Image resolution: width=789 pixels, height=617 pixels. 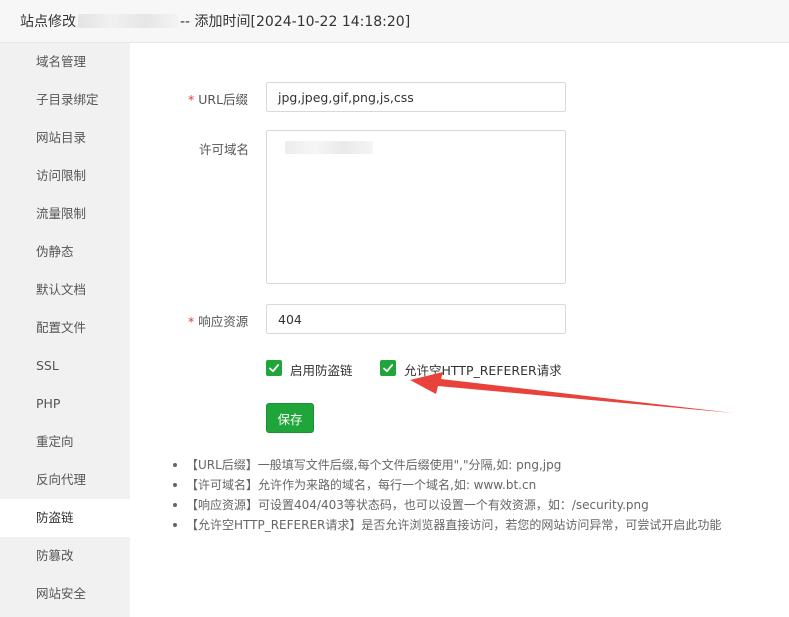 What do you see at coordinates (483, 369) in the screenshot?
I see `allow-empty-referer-label: 允许空HTTP_REFERER请求` at bounding box center [483, 369].